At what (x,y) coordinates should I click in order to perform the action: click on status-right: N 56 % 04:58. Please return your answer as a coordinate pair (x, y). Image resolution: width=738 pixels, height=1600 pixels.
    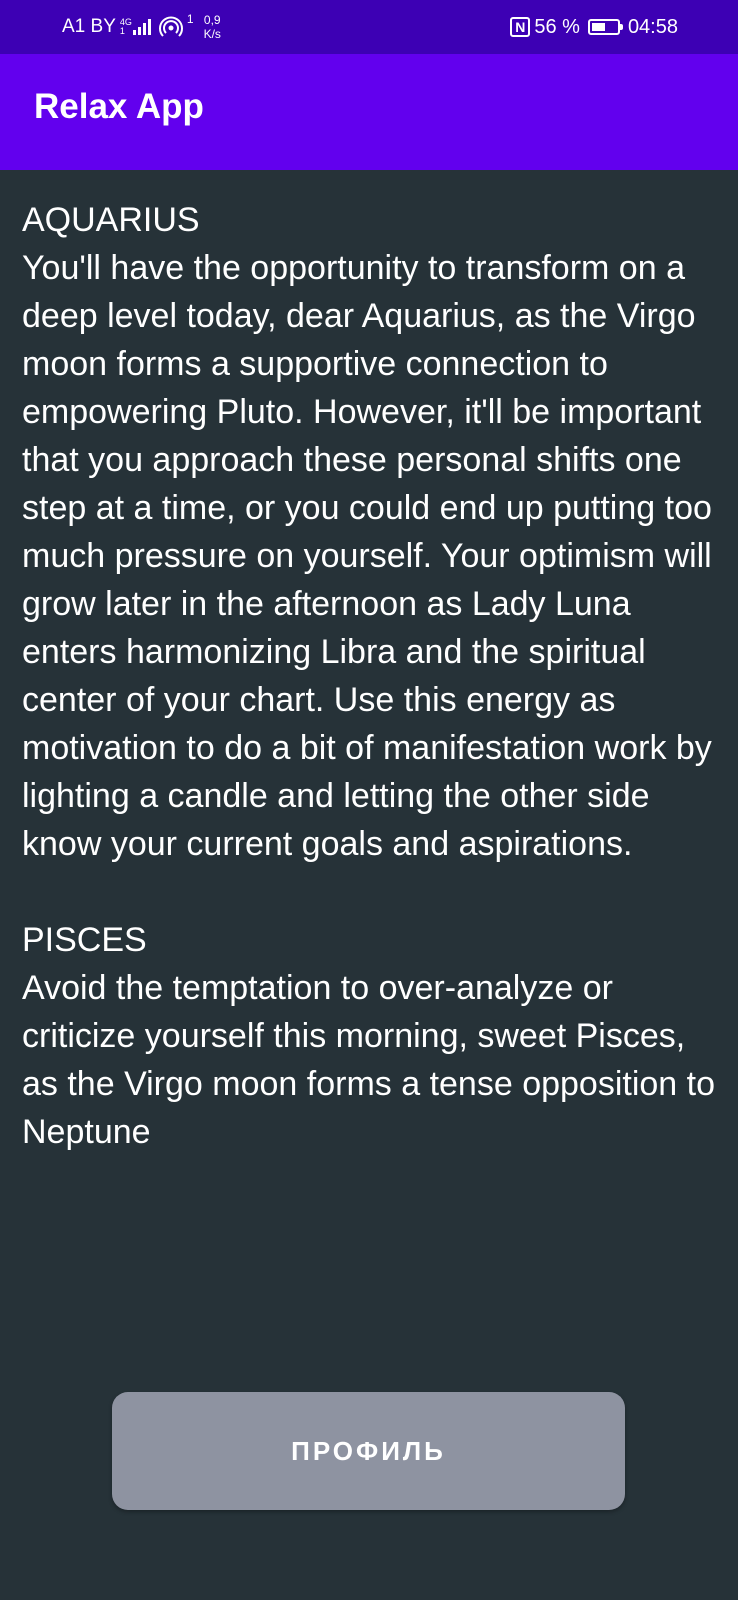
    Looking at the image, I should click on (594, 27).